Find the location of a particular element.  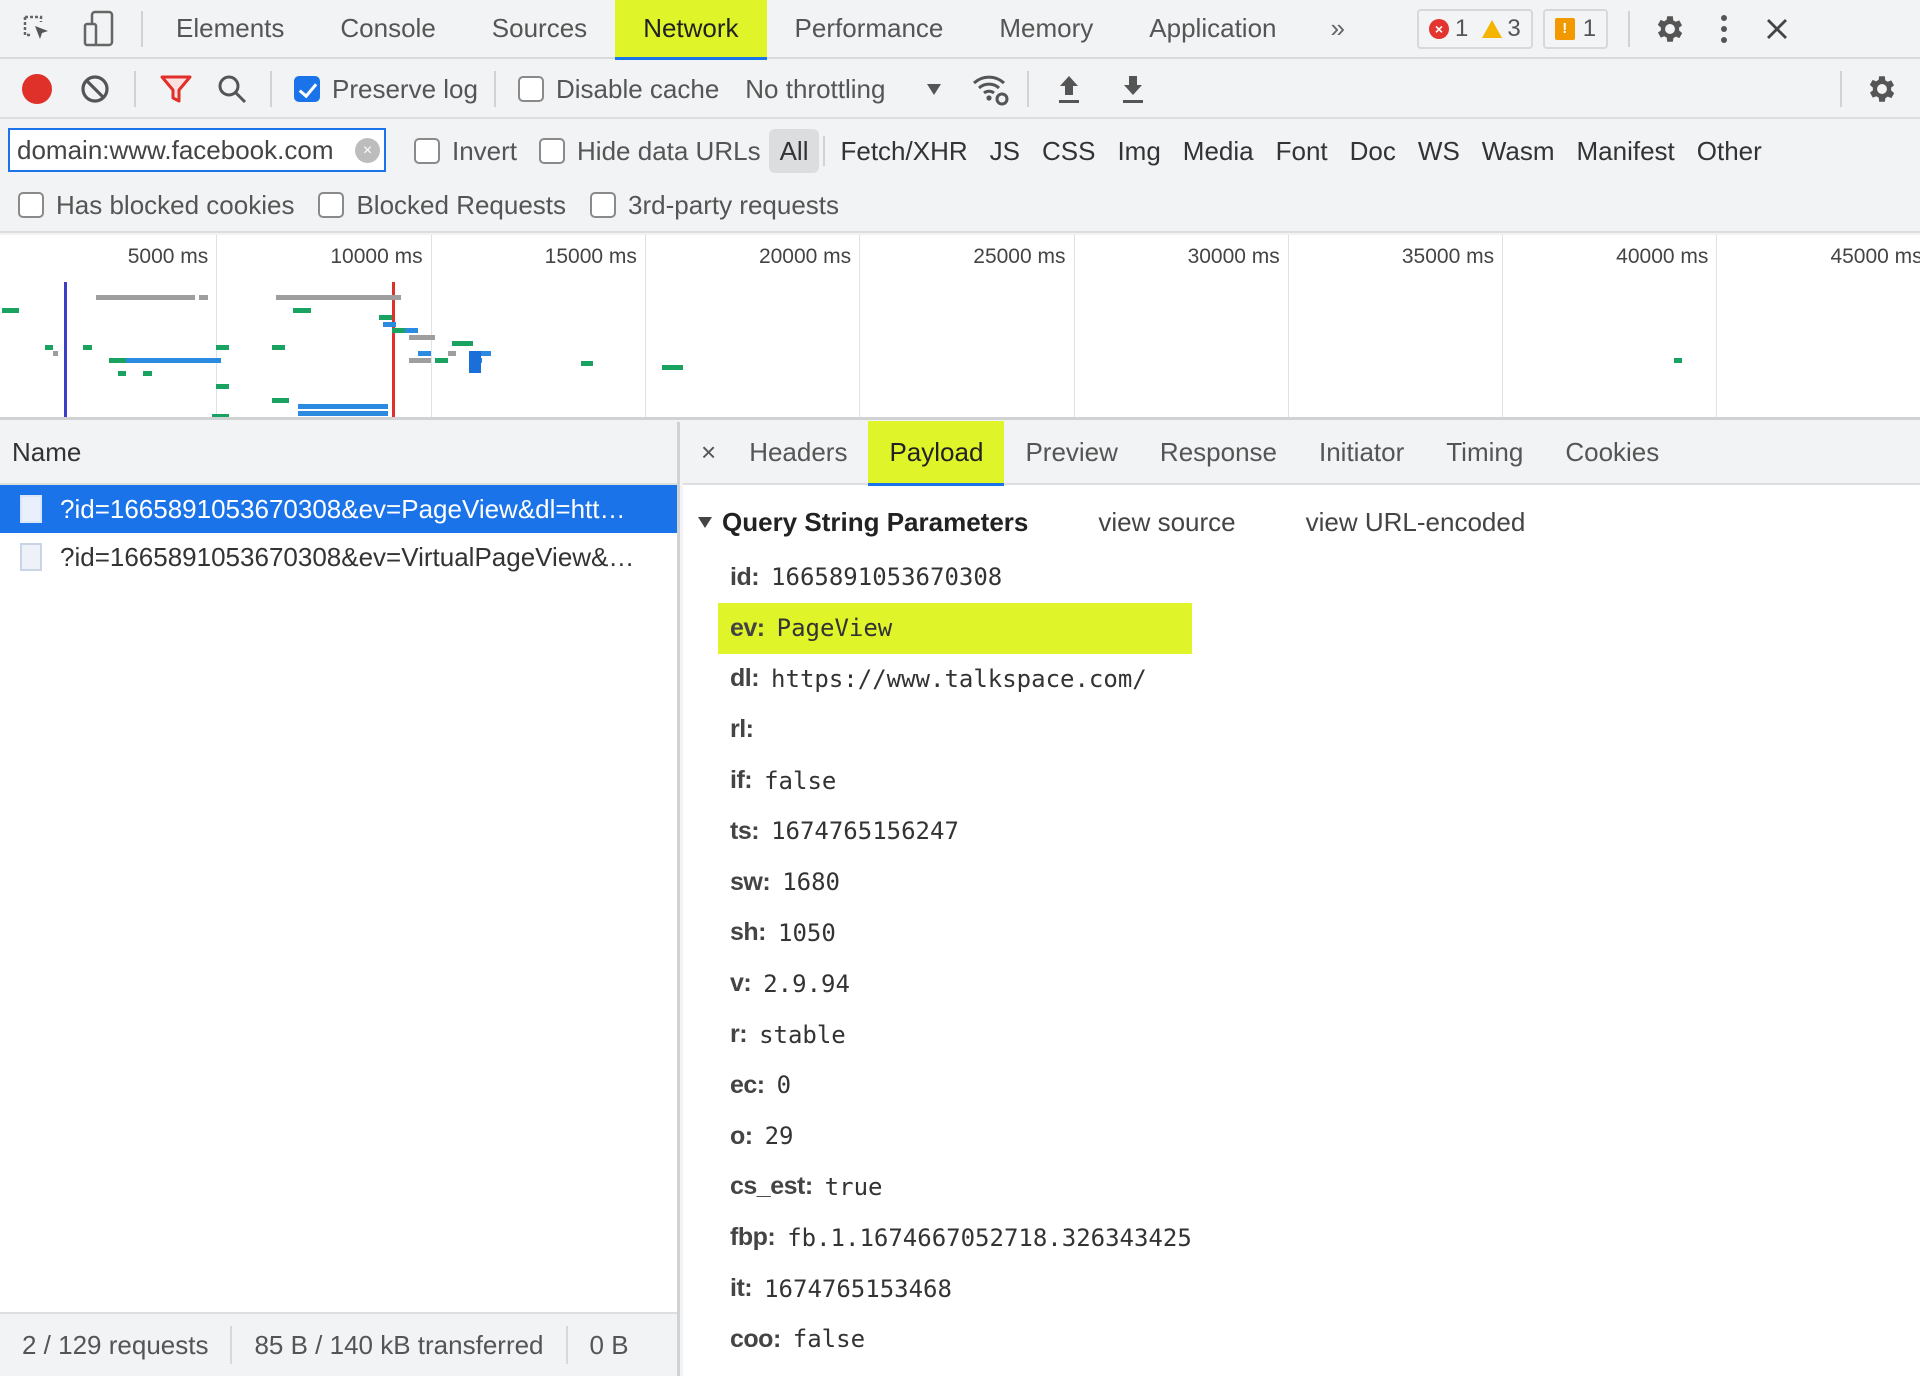

warning-count: 3 is located at coordinates (1514, 28).